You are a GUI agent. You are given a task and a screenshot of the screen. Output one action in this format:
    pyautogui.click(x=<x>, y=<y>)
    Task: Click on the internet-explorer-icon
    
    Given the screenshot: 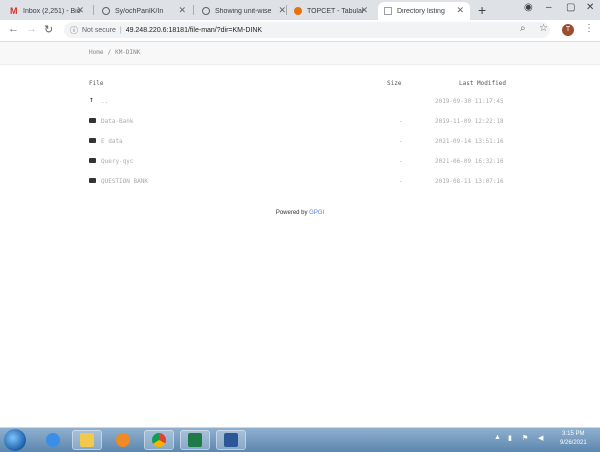 What is the action you would take?
    pyautogui.click(x=53, y=440)
    